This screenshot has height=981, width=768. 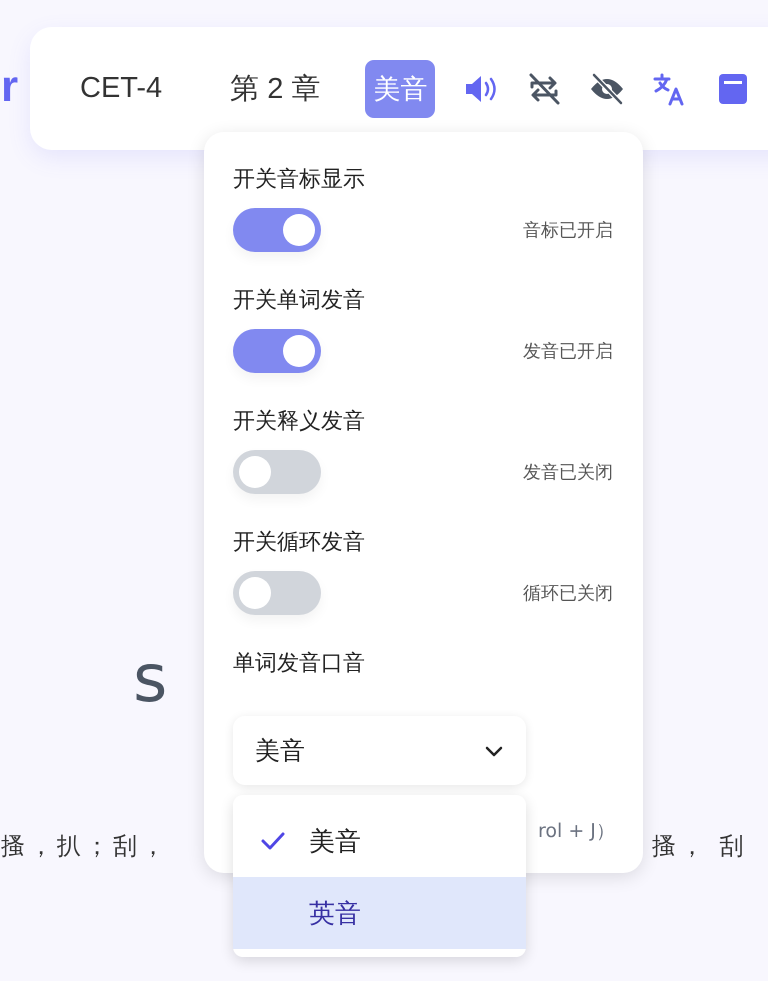 I want to click on setting-label: 开关释义发音, so click(x=299, y=422).